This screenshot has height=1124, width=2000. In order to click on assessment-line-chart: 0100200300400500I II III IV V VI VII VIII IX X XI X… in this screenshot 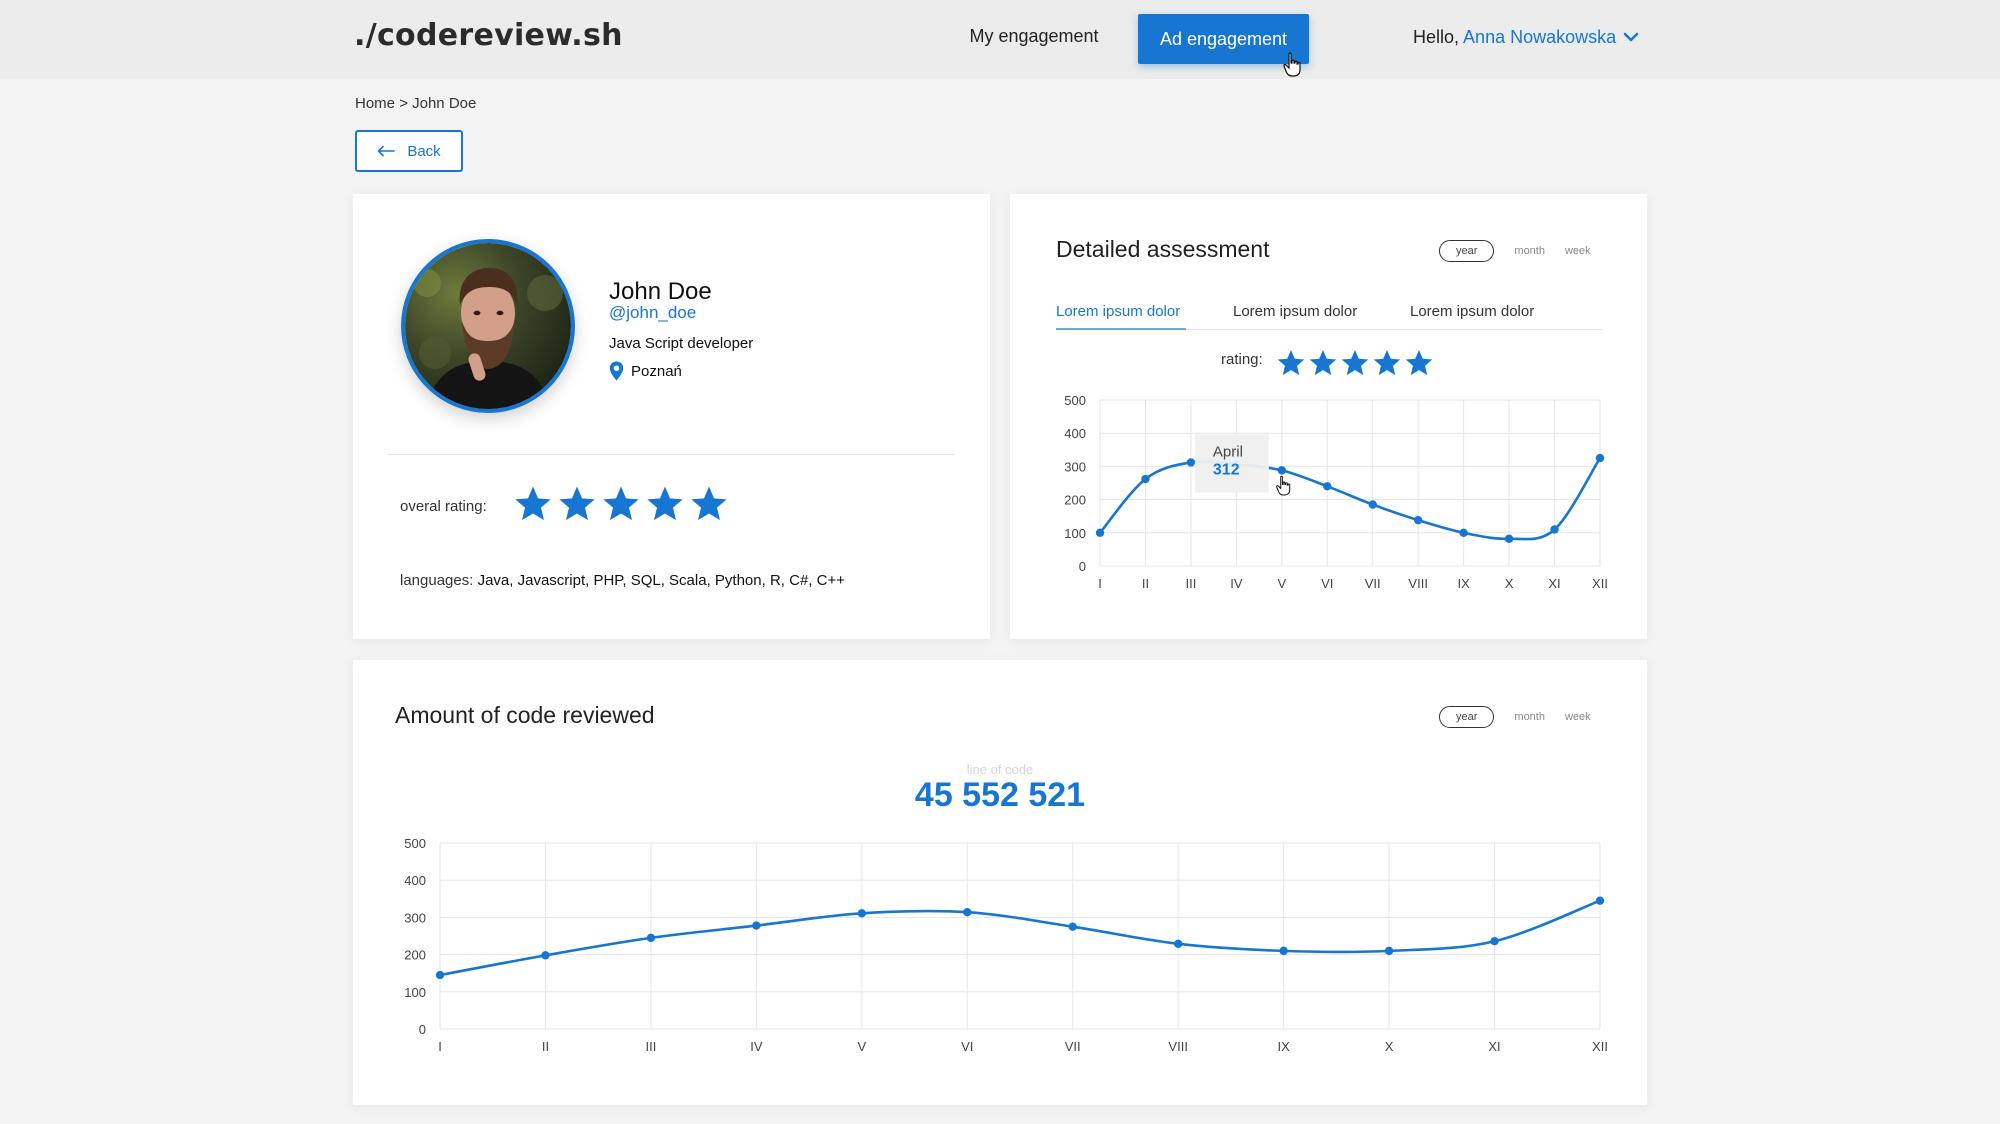, I will do `click(1336, 492)`.